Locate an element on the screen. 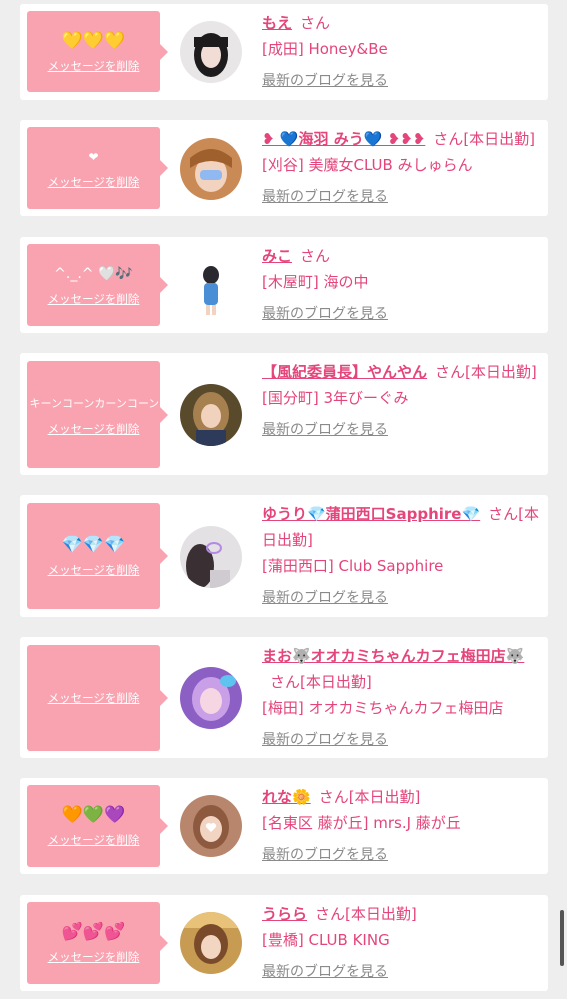 Image resolution: width=567 pixels, height=999 pixels. message-text: 💛💛💛 is located at coordinates (93, 40).